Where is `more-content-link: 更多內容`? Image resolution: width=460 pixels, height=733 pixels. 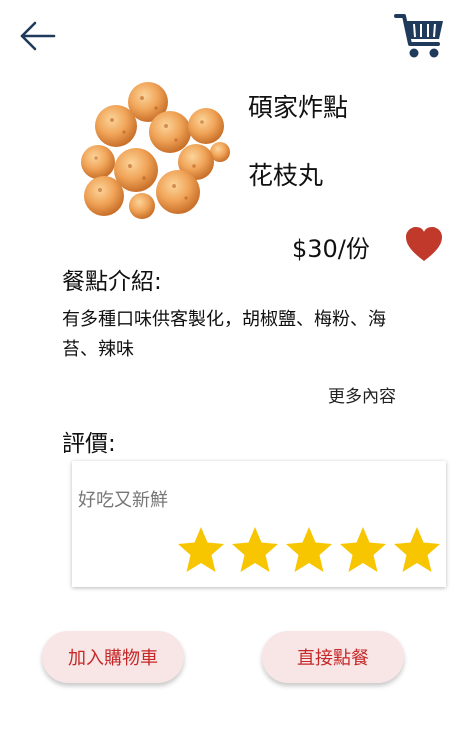 more-content-link: 更多內容 is located at coordinates (362, 394).